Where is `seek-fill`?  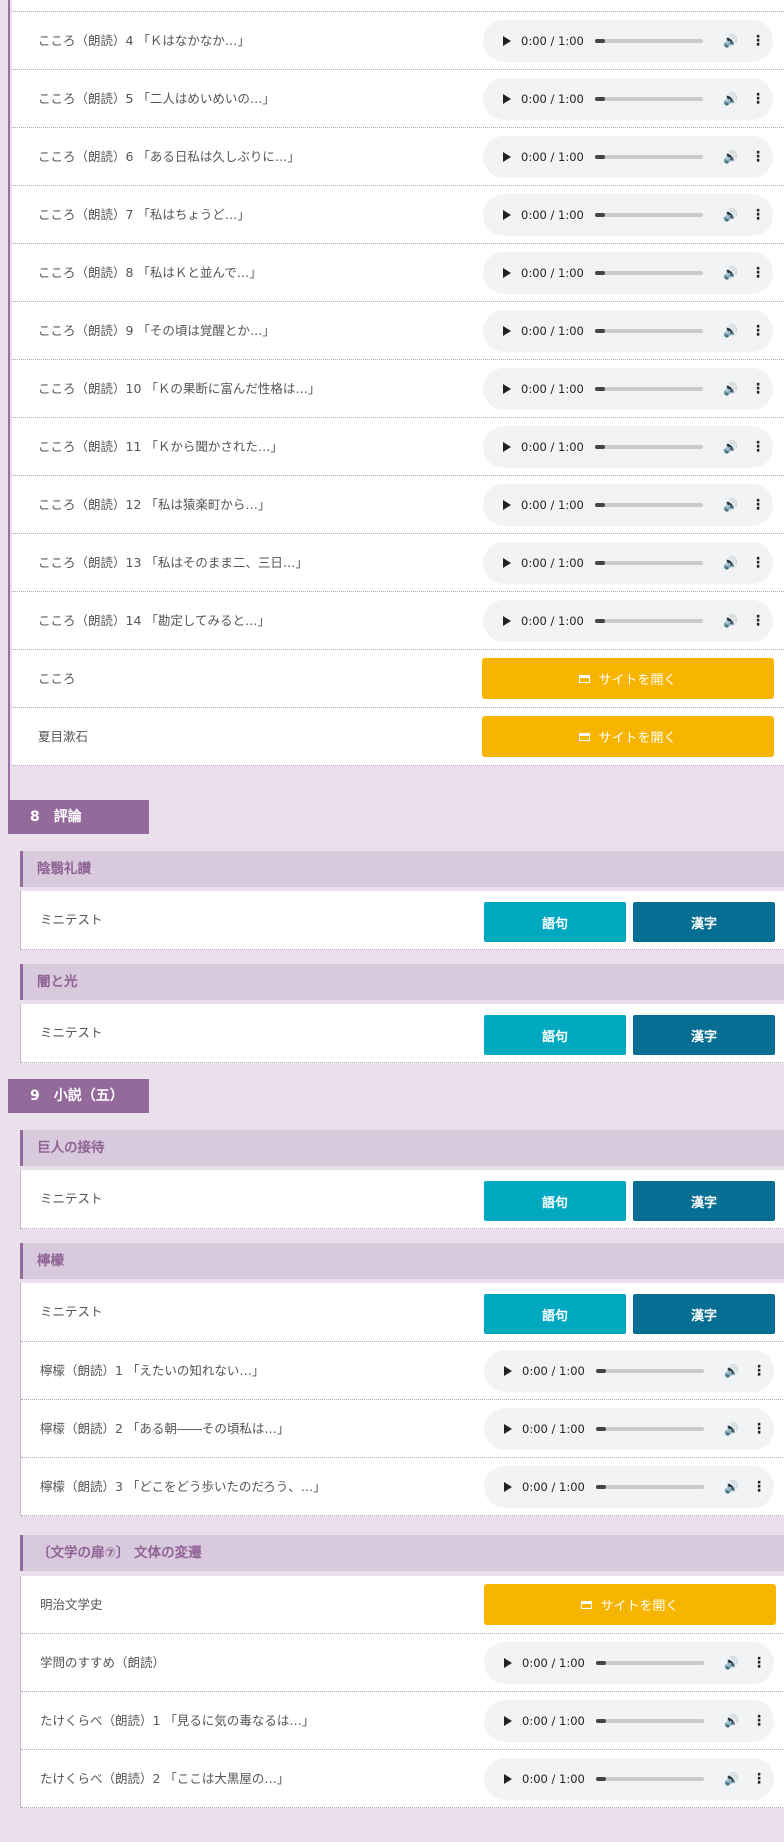
seek-fill is located at coordinates (600, 41).